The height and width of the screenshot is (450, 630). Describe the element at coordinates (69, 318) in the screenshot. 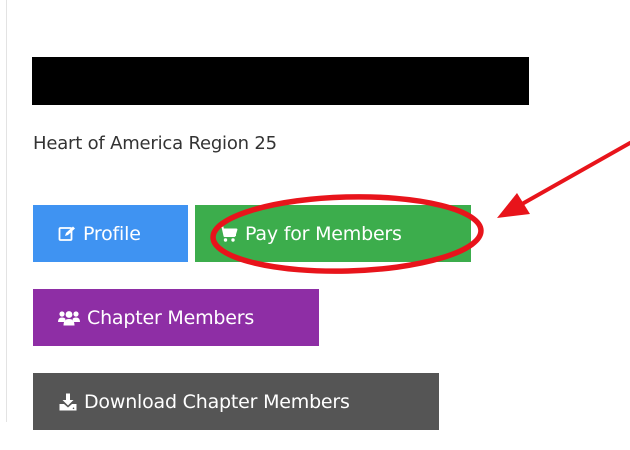

I see `users-icon` at that location.